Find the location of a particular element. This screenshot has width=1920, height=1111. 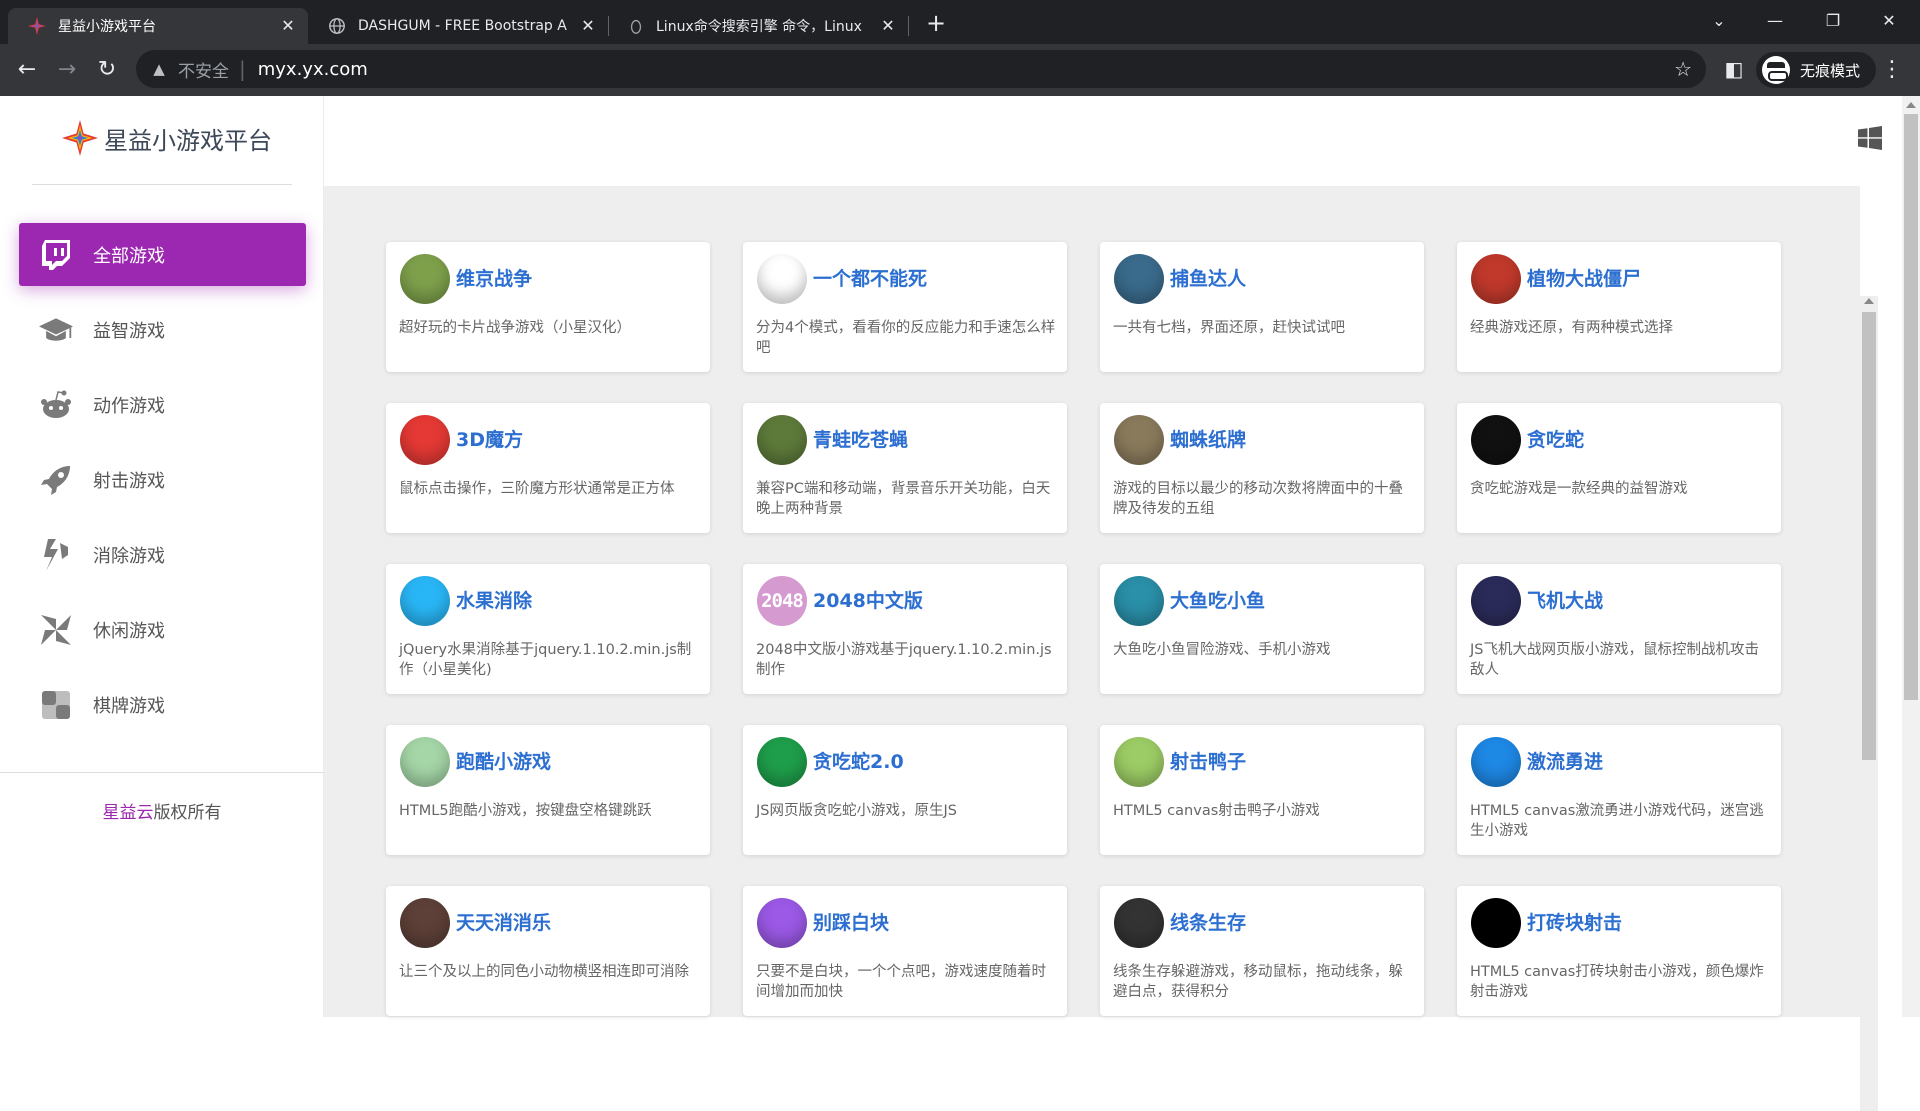

game-title: 贪吃蛇 is located at coordinates (1555, 438).